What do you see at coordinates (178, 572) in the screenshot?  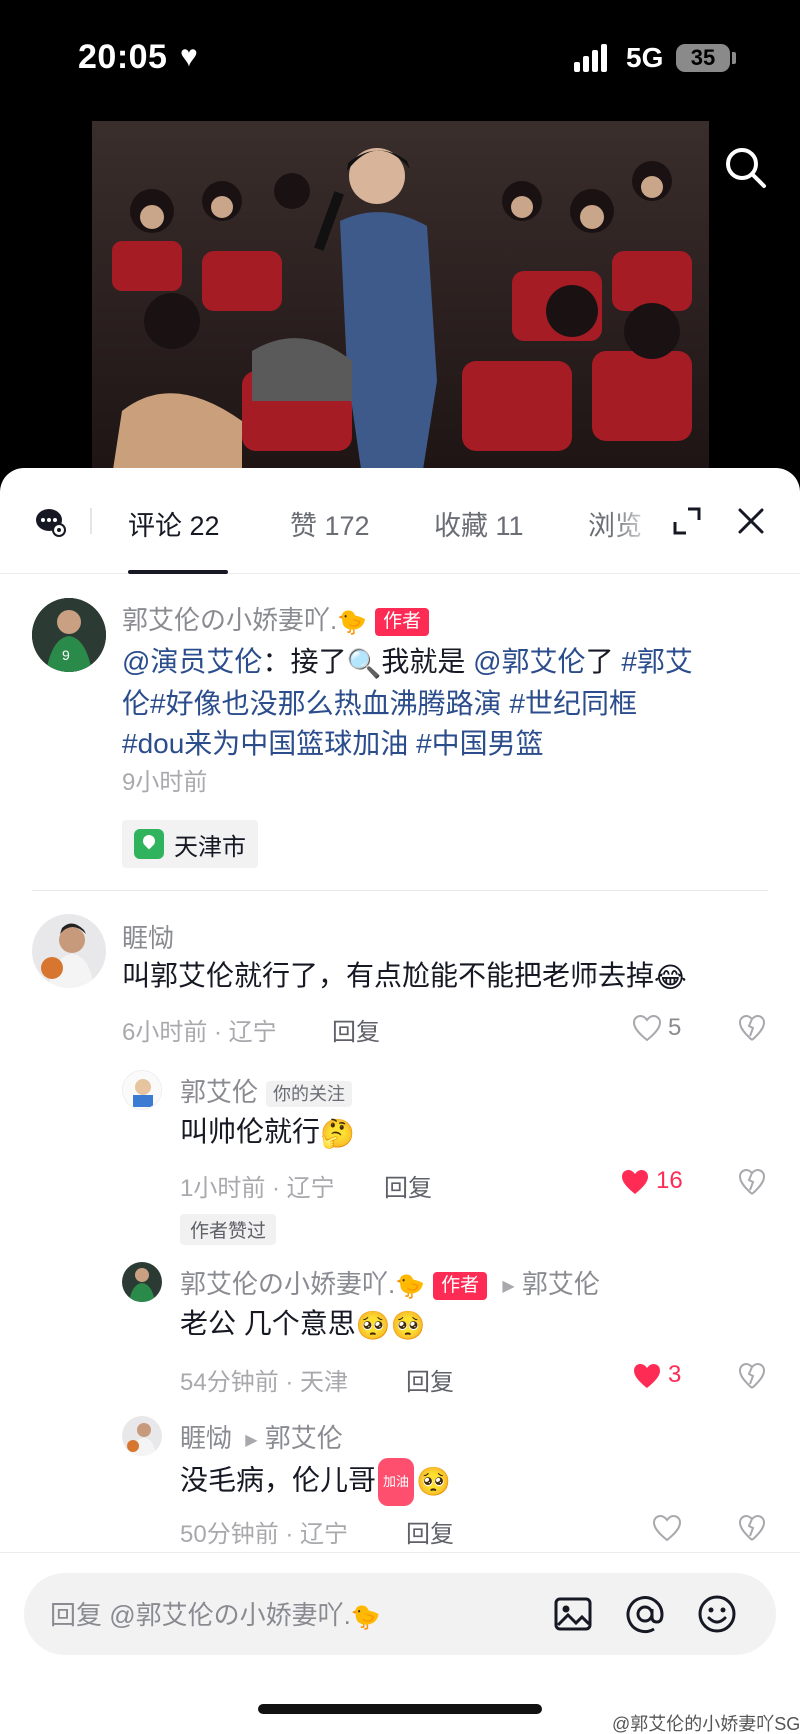 I see `active-tab-indicator` at bounding box center [178, 572].